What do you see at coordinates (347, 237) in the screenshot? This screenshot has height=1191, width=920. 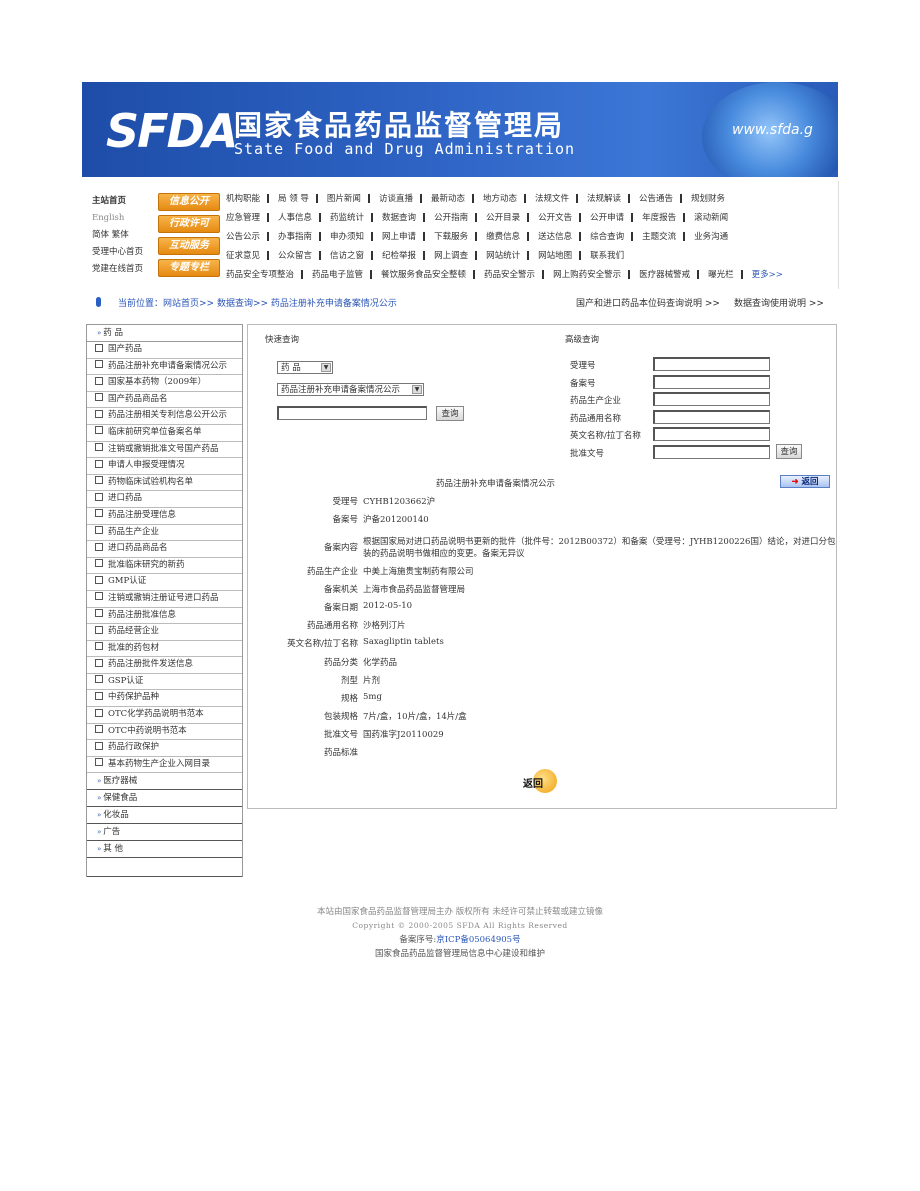 I see `nav-link: 申办须知` at bounding box center [347, 237].